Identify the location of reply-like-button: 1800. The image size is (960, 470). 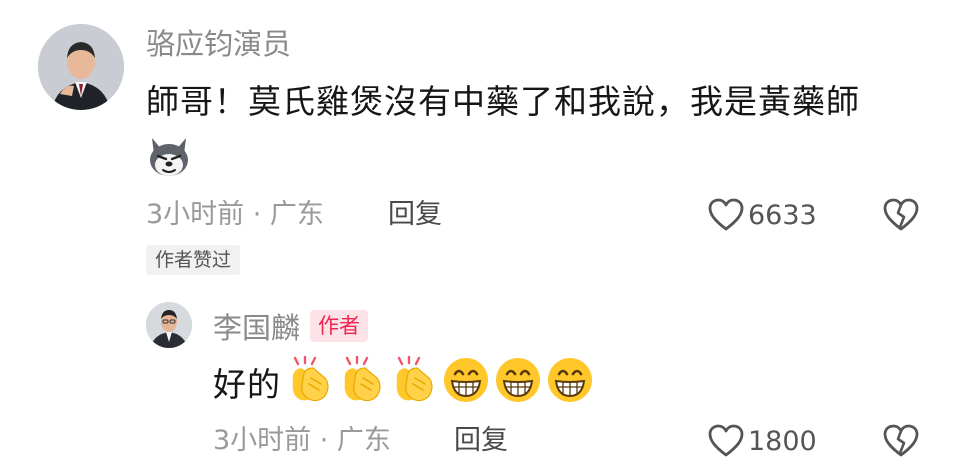
(762, 441).